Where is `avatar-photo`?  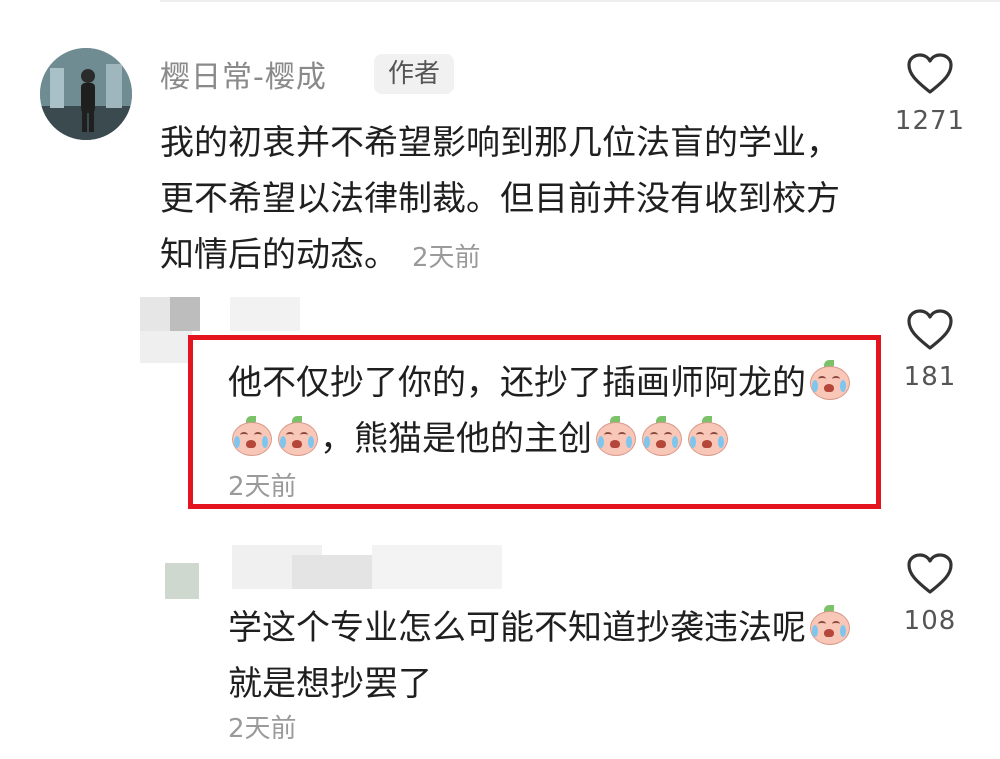
avatar-photo is located at coordinates (86, 94).